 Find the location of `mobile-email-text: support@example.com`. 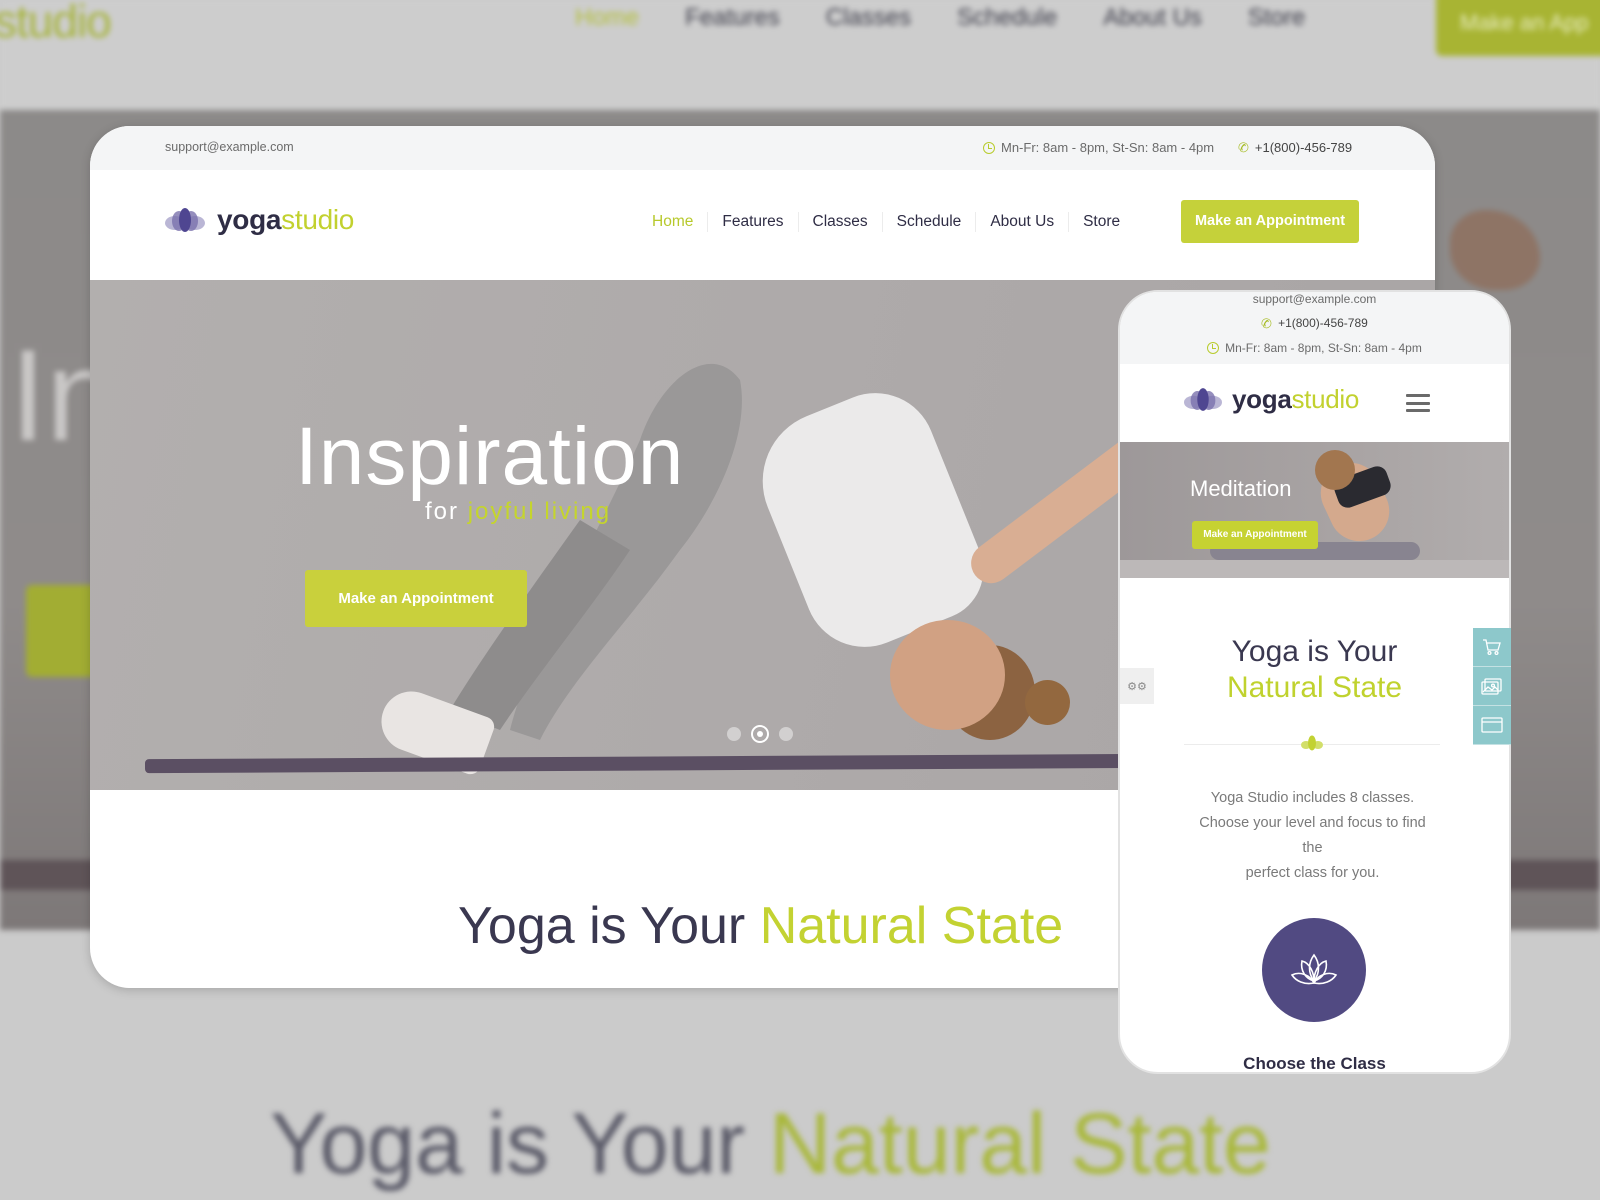

mobile-email-text: support@example.com is located at coordinates (1314, 299).